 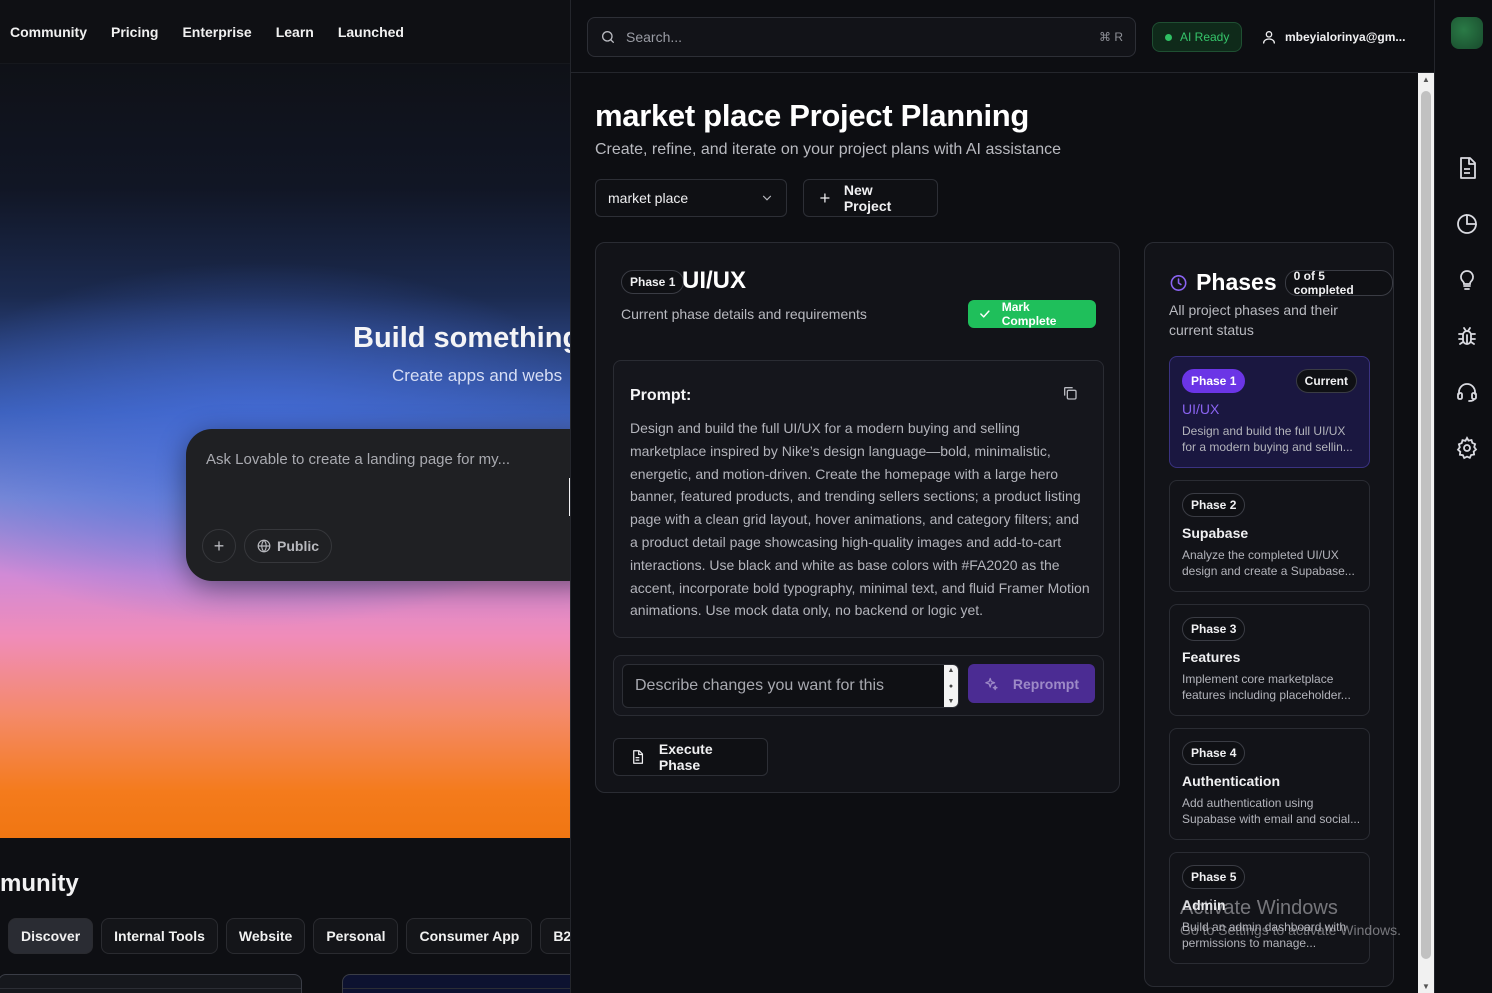 I want to click on new-project-button: New Project, so click(x=870, y=198).